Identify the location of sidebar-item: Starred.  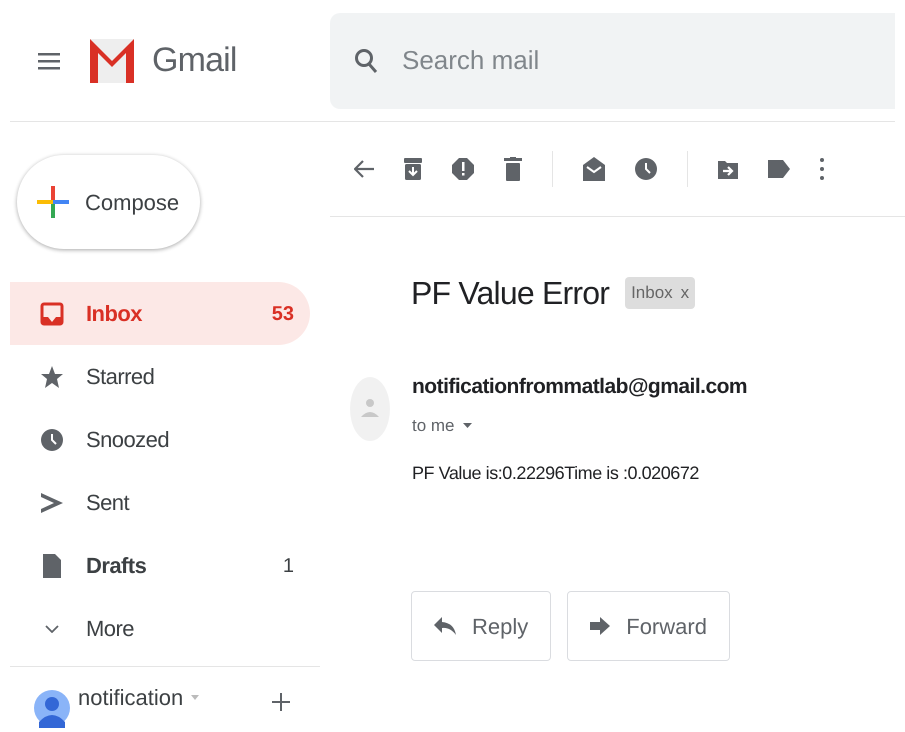
(160, 376).